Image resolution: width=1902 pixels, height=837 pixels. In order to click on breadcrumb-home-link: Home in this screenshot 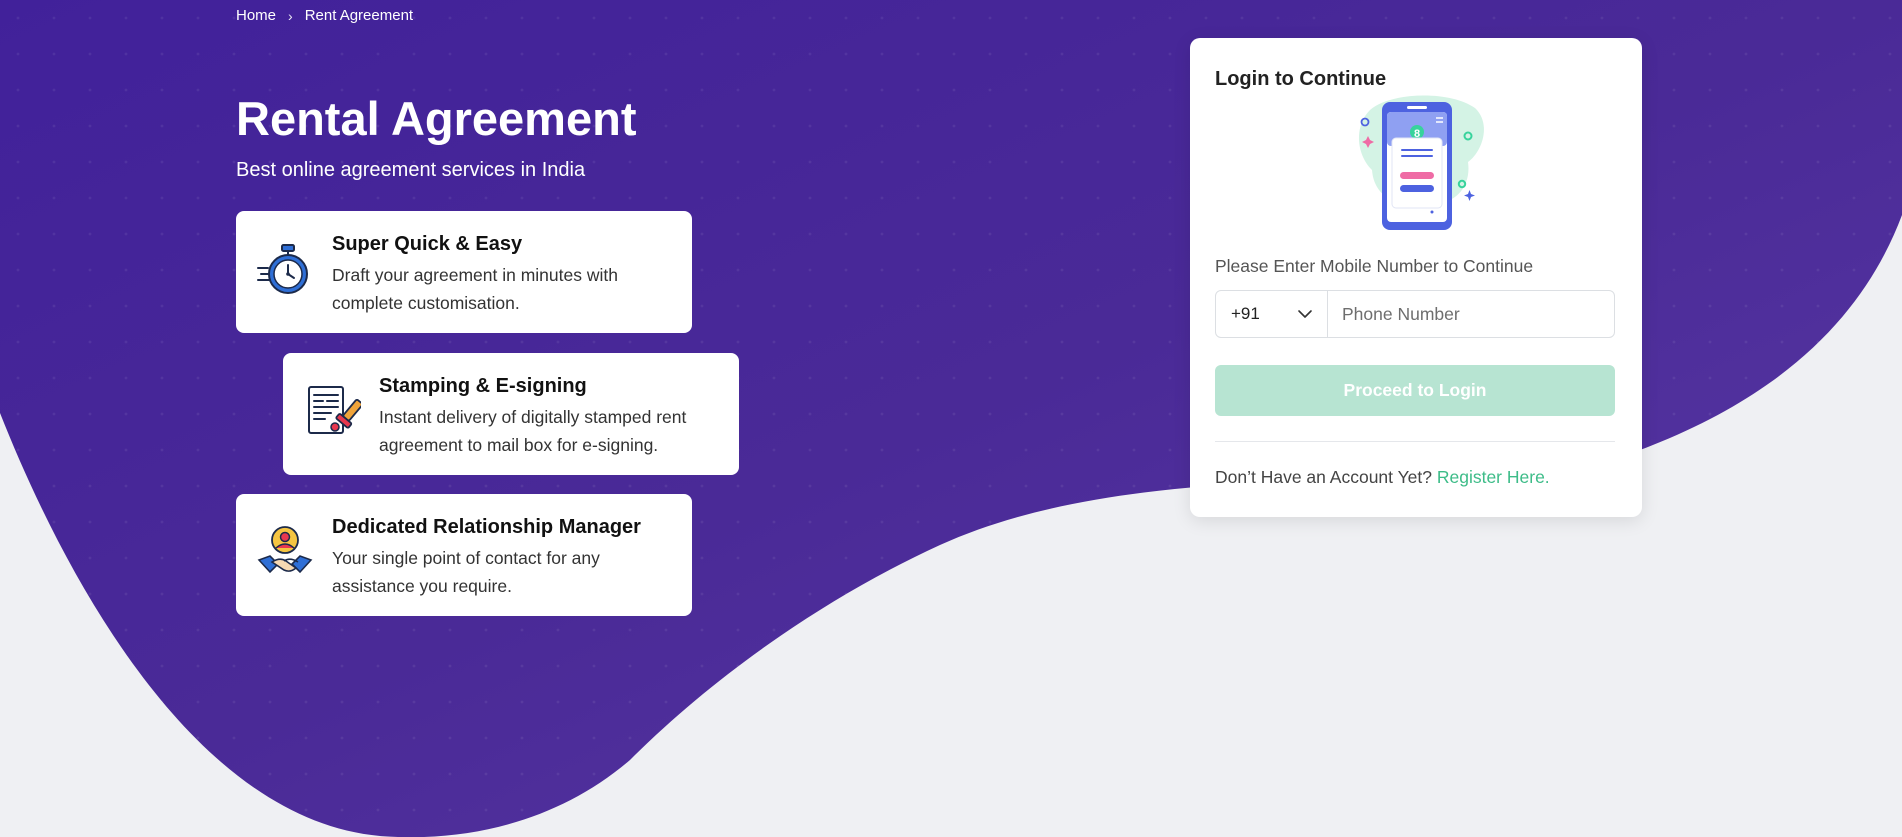, I will do `click(256, 15)`.